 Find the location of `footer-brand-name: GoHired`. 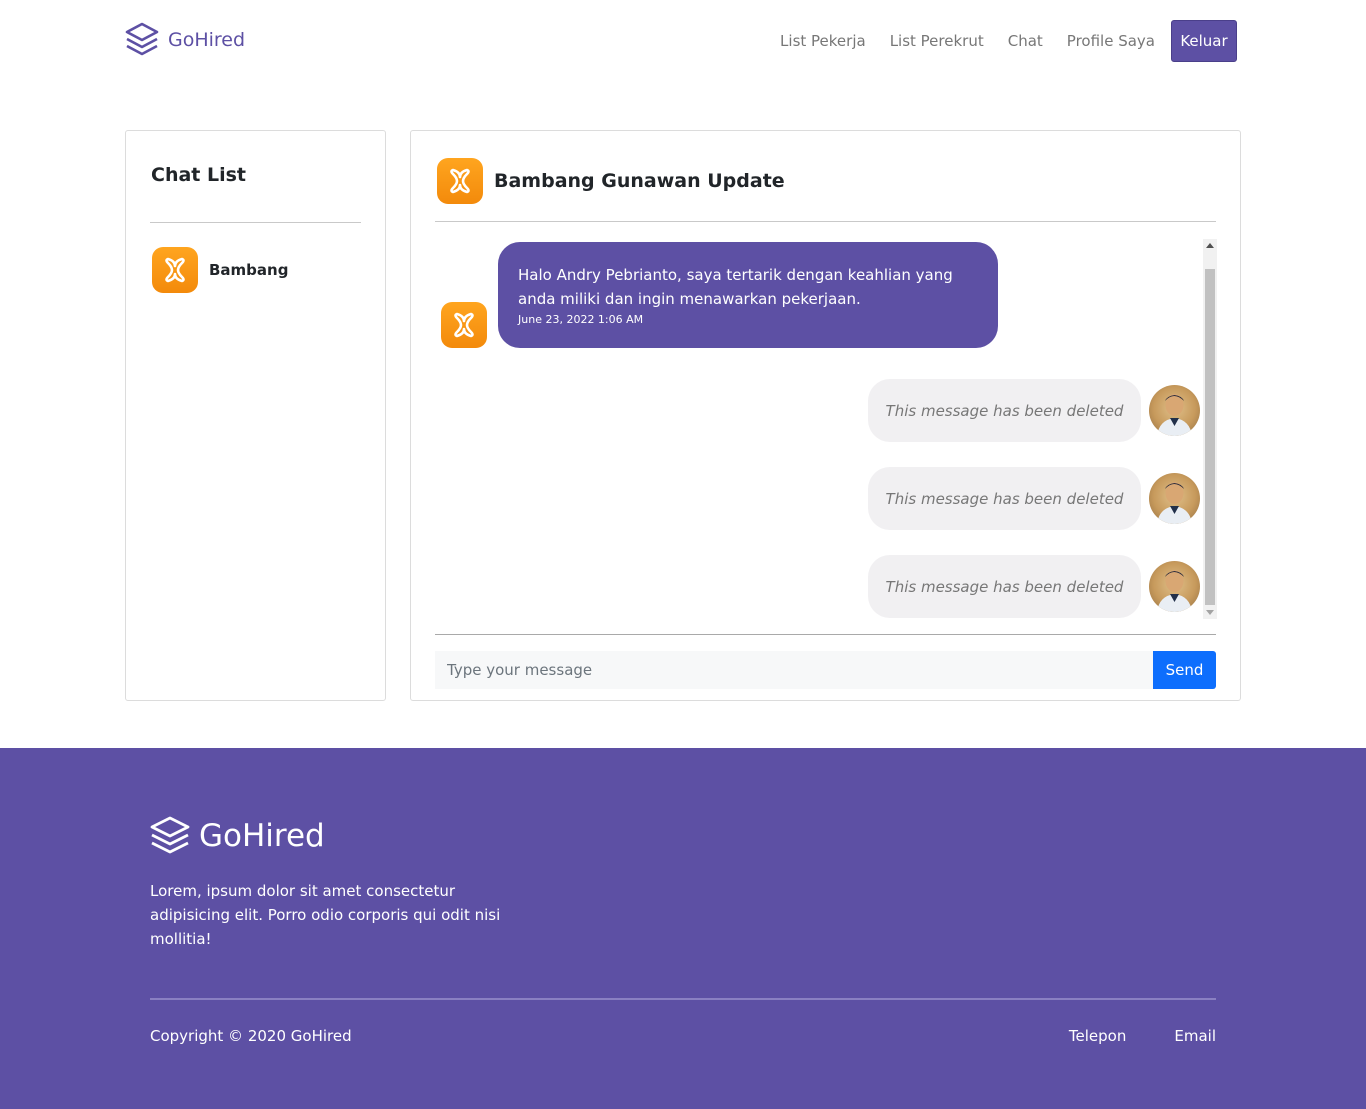

footer-brand-name: GoHired is located at coordinates (262, 836).